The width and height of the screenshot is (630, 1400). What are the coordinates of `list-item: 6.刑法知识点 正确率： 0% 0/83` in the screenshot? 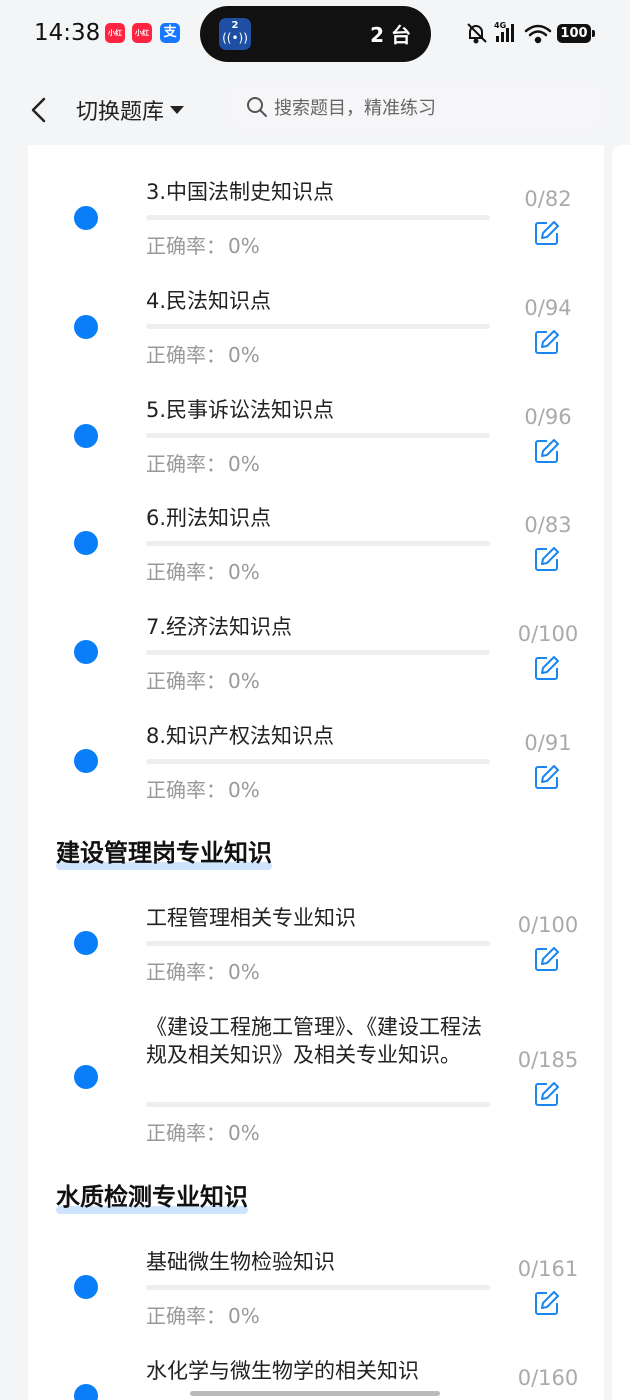 It's located at (316, 528).